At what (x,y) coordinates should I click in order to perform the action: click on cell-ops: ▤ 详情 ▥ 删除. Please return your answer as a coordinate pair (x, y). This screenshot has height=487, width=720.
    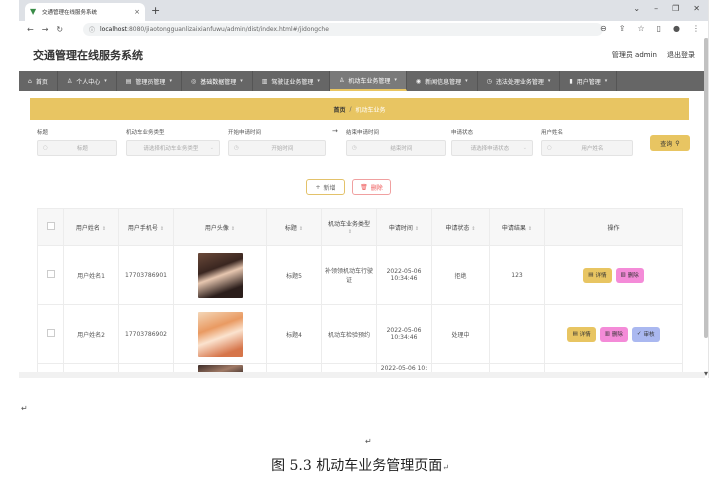
    Looking at the image, I should click on (613, 275).